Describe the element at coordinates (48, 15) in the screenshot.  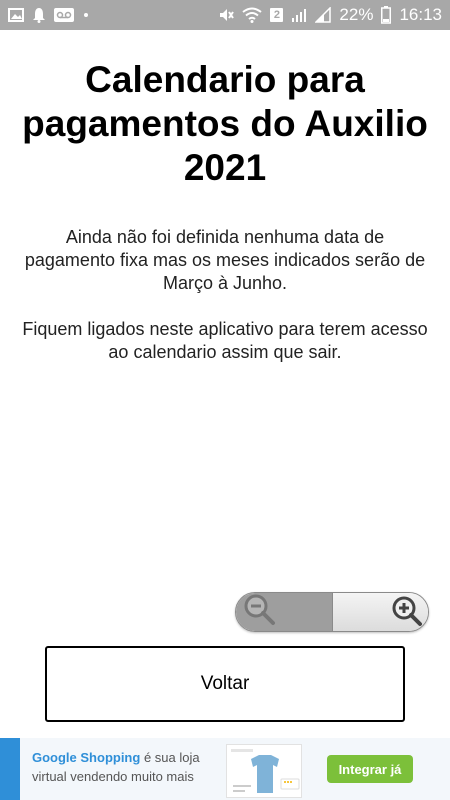
I see `status-left` at that location.